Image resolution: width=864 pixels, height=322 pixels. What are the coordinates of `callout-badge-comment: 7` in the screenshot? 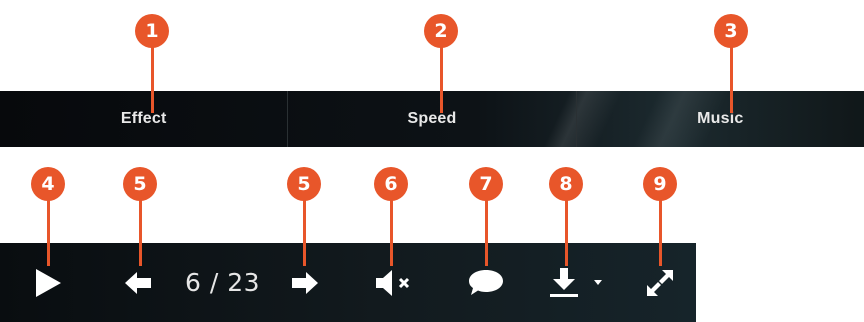 It's located at (486, 184).